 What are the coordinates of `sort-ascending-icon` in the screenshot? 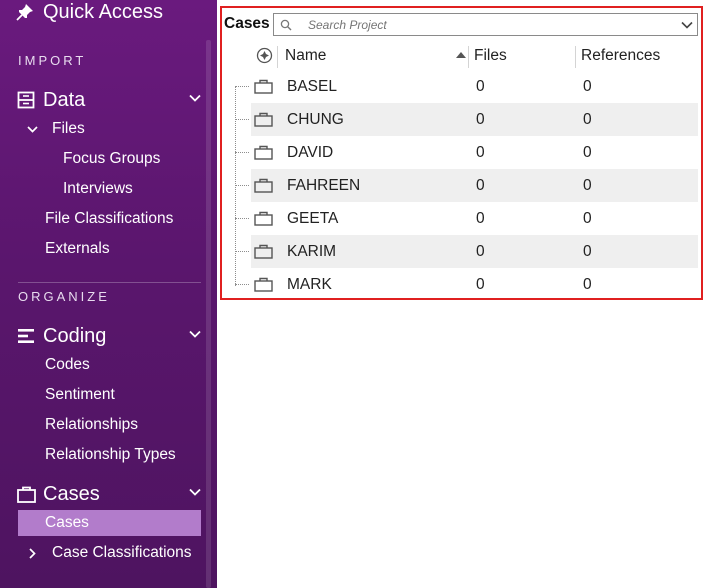 It's located at (461, 55).